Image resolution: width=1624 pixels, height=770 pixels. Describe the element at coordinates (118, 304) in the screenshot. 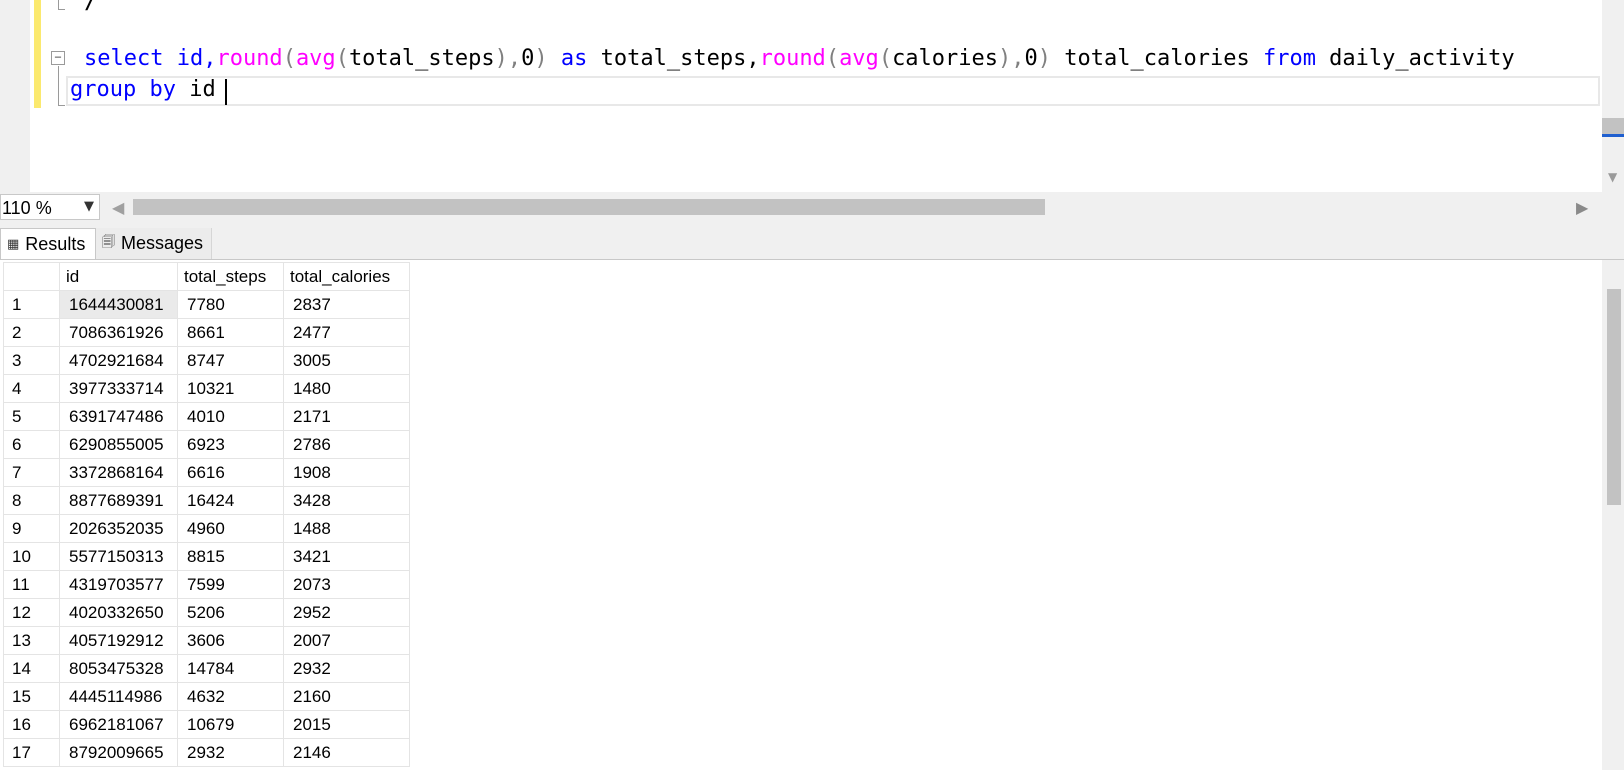

I see `id-cell: 1644430081` at that location.